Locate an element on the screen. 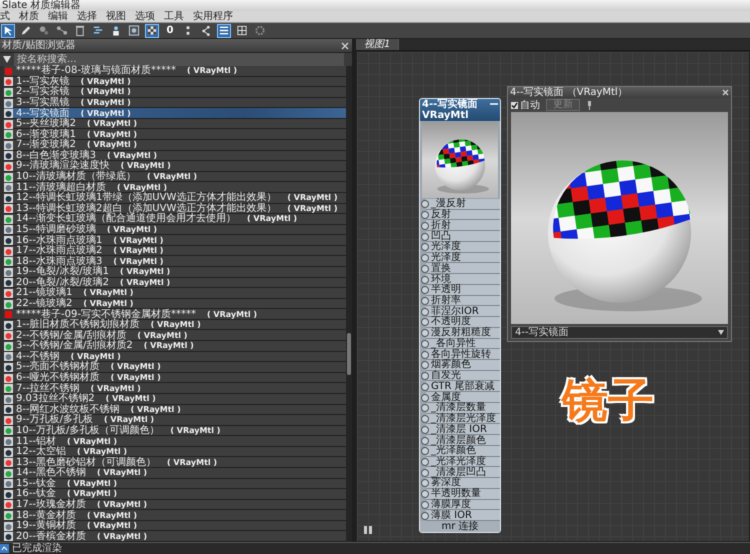 This screenshot has height=554, width=750. material-list-item: 1--脏旧材质不锈钢划痕材质 ( VRayMtl ) is located at coordinates (175, 325).